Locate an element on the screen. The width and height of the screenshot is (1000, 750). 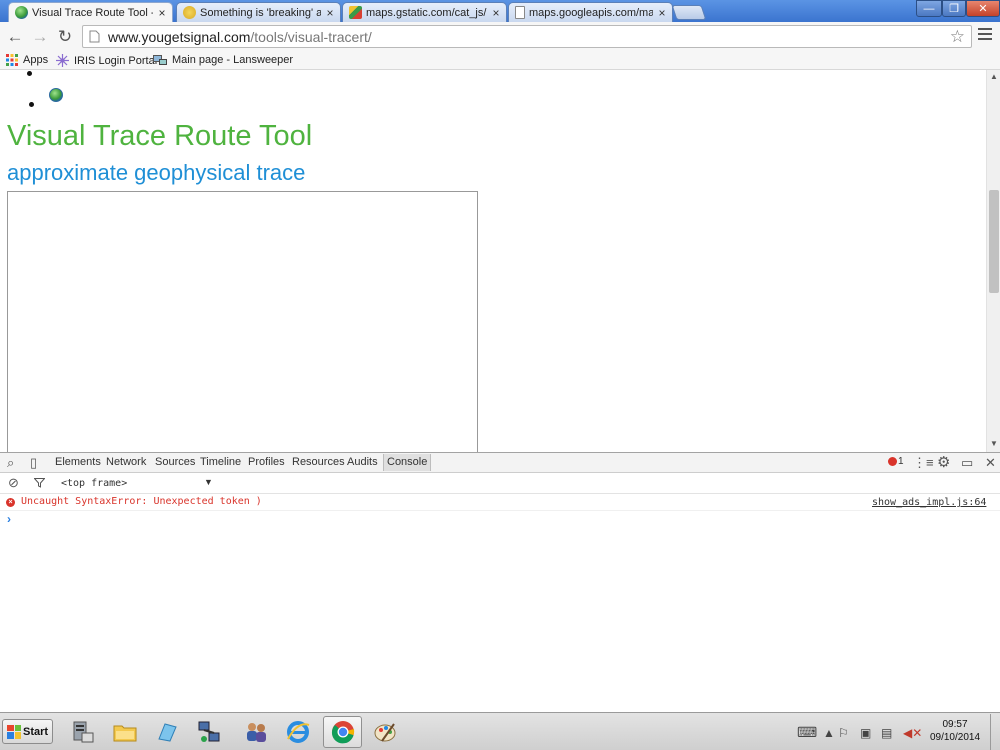
scroll-down-icon: ▼ is located at coordinates (994, 443).